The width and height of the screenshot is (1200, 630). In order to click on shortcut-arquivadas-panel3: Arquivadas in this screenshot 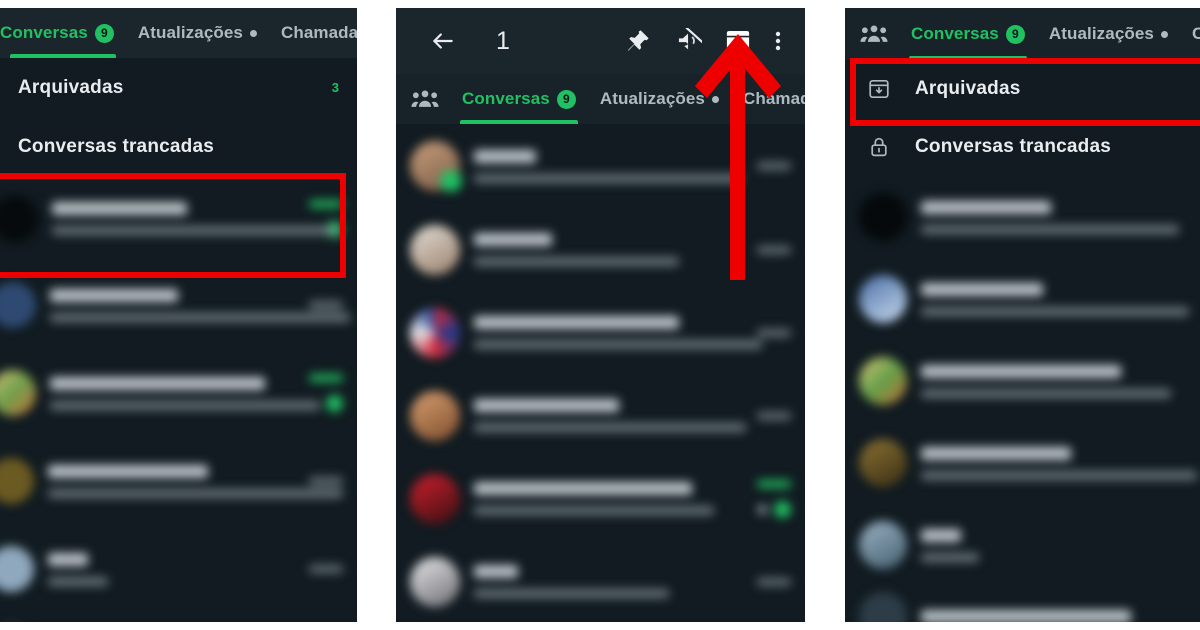, I will do `click(1022, 89)`.